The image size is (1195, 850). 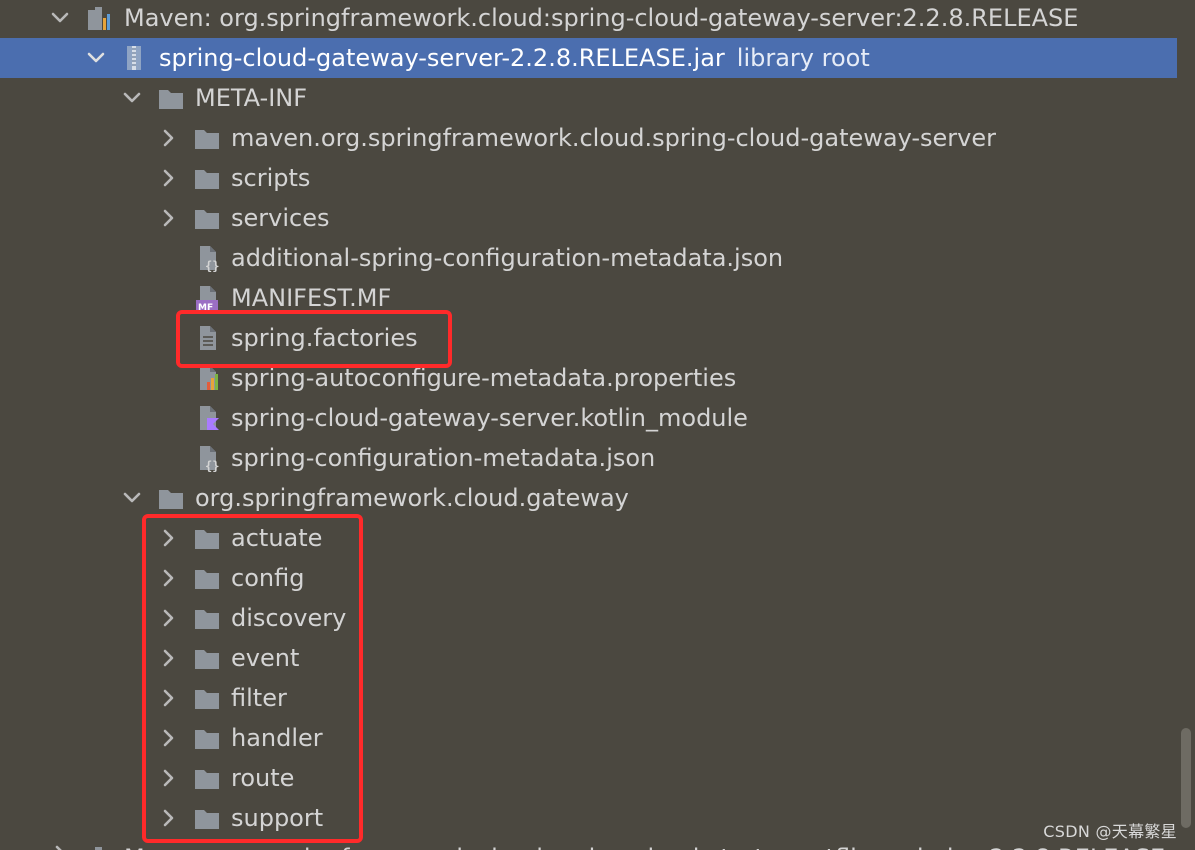 What do you see at coordinates (588, 698) in the screenshot?
I see `tree-row-filter: filter` at bounding box center [588, 698].